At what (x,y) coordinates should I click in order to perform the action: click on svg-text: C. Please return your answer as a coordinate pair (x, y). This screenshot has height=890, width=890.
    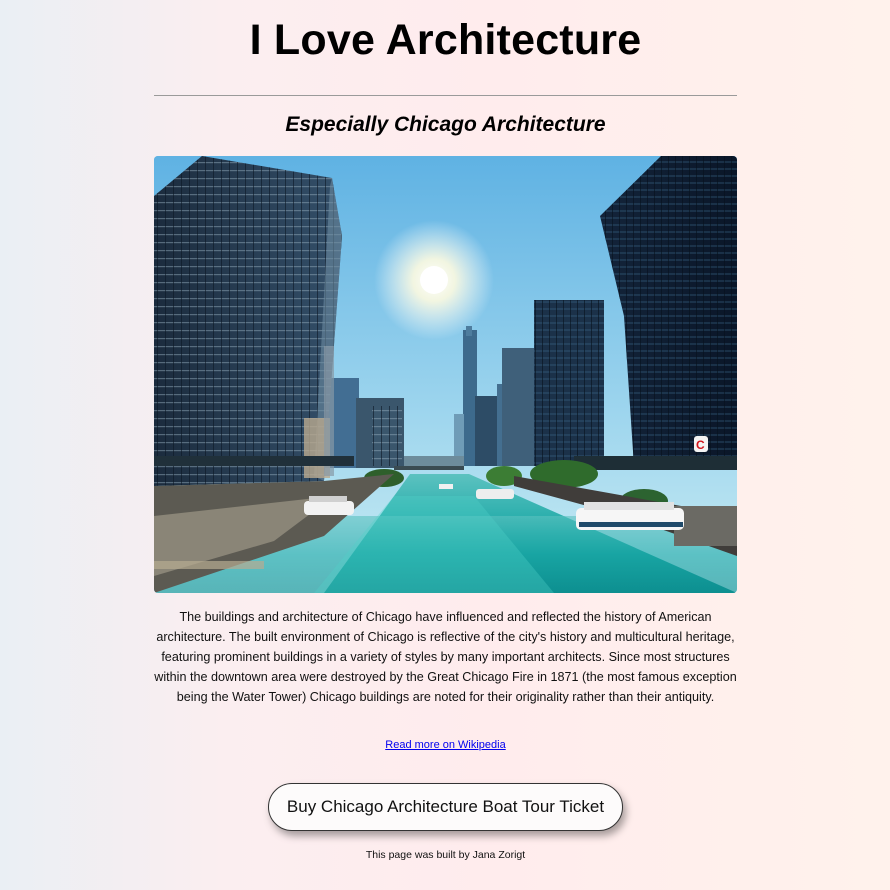
    Looking at the image, I should click on (700, 445).